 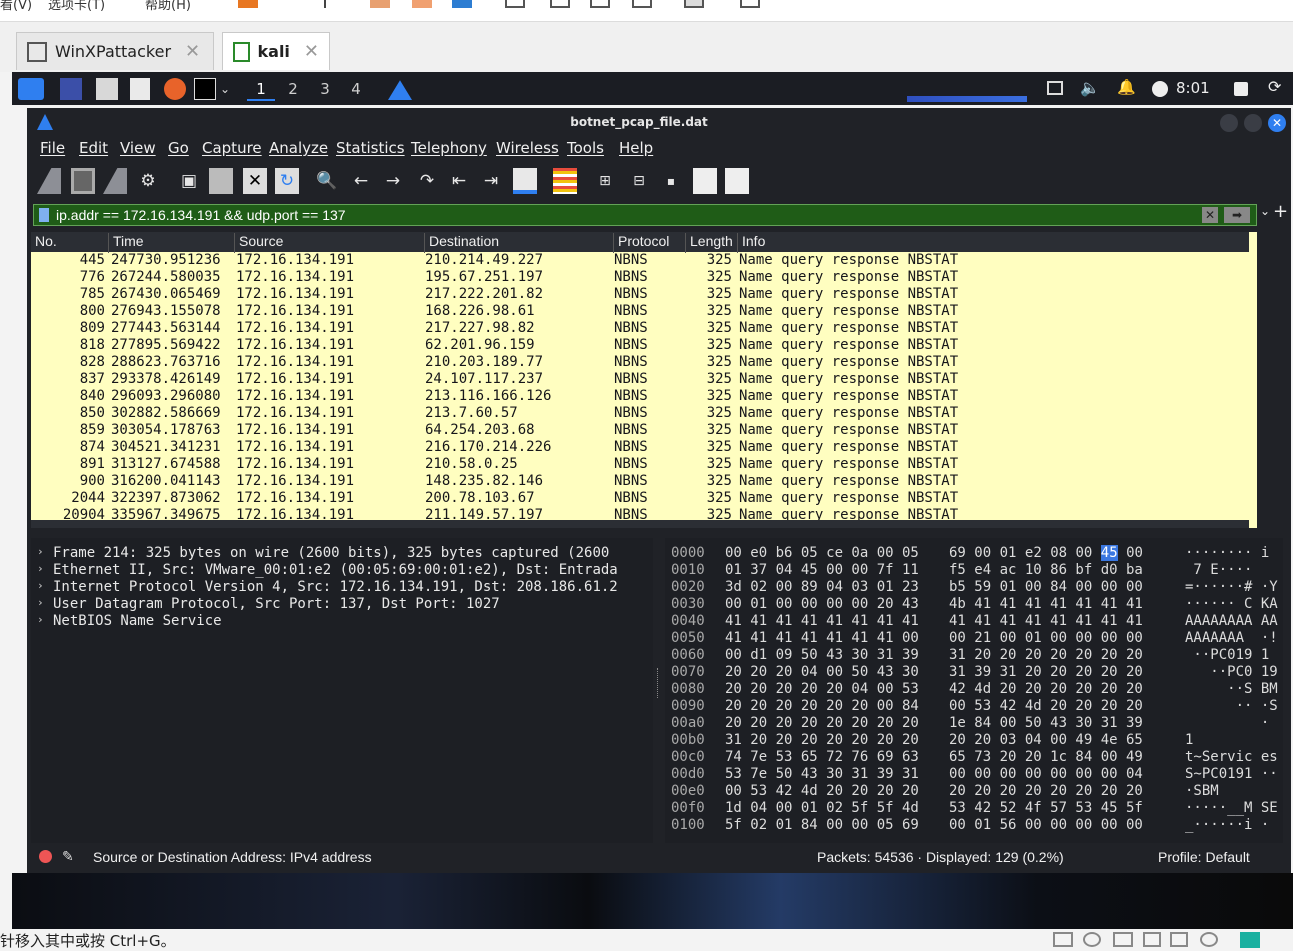 I want to click on host-menu-view: 看(V), so click(x=16, y=6).